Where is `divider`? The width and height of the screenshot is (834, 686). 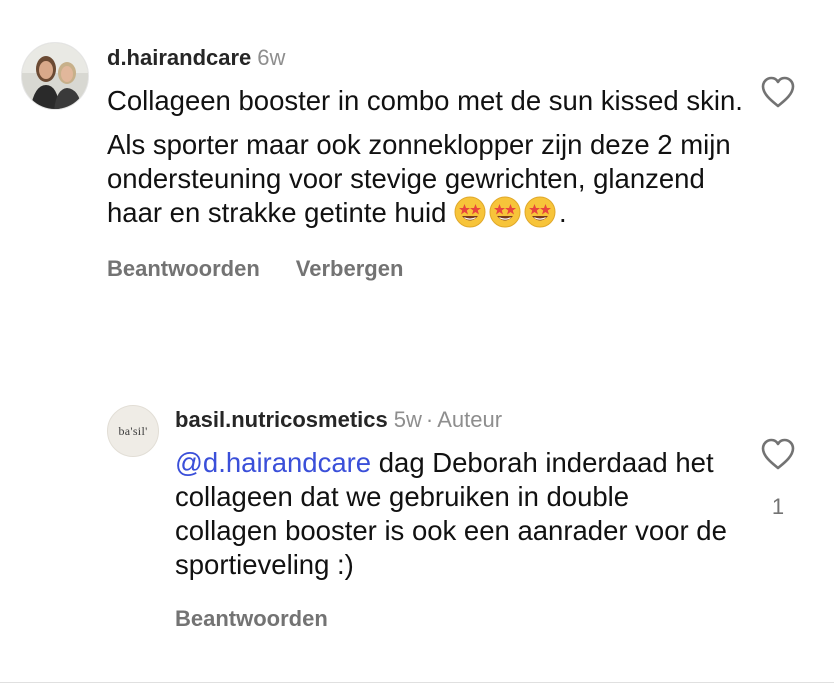 divider is located at coordinates (417, 682).